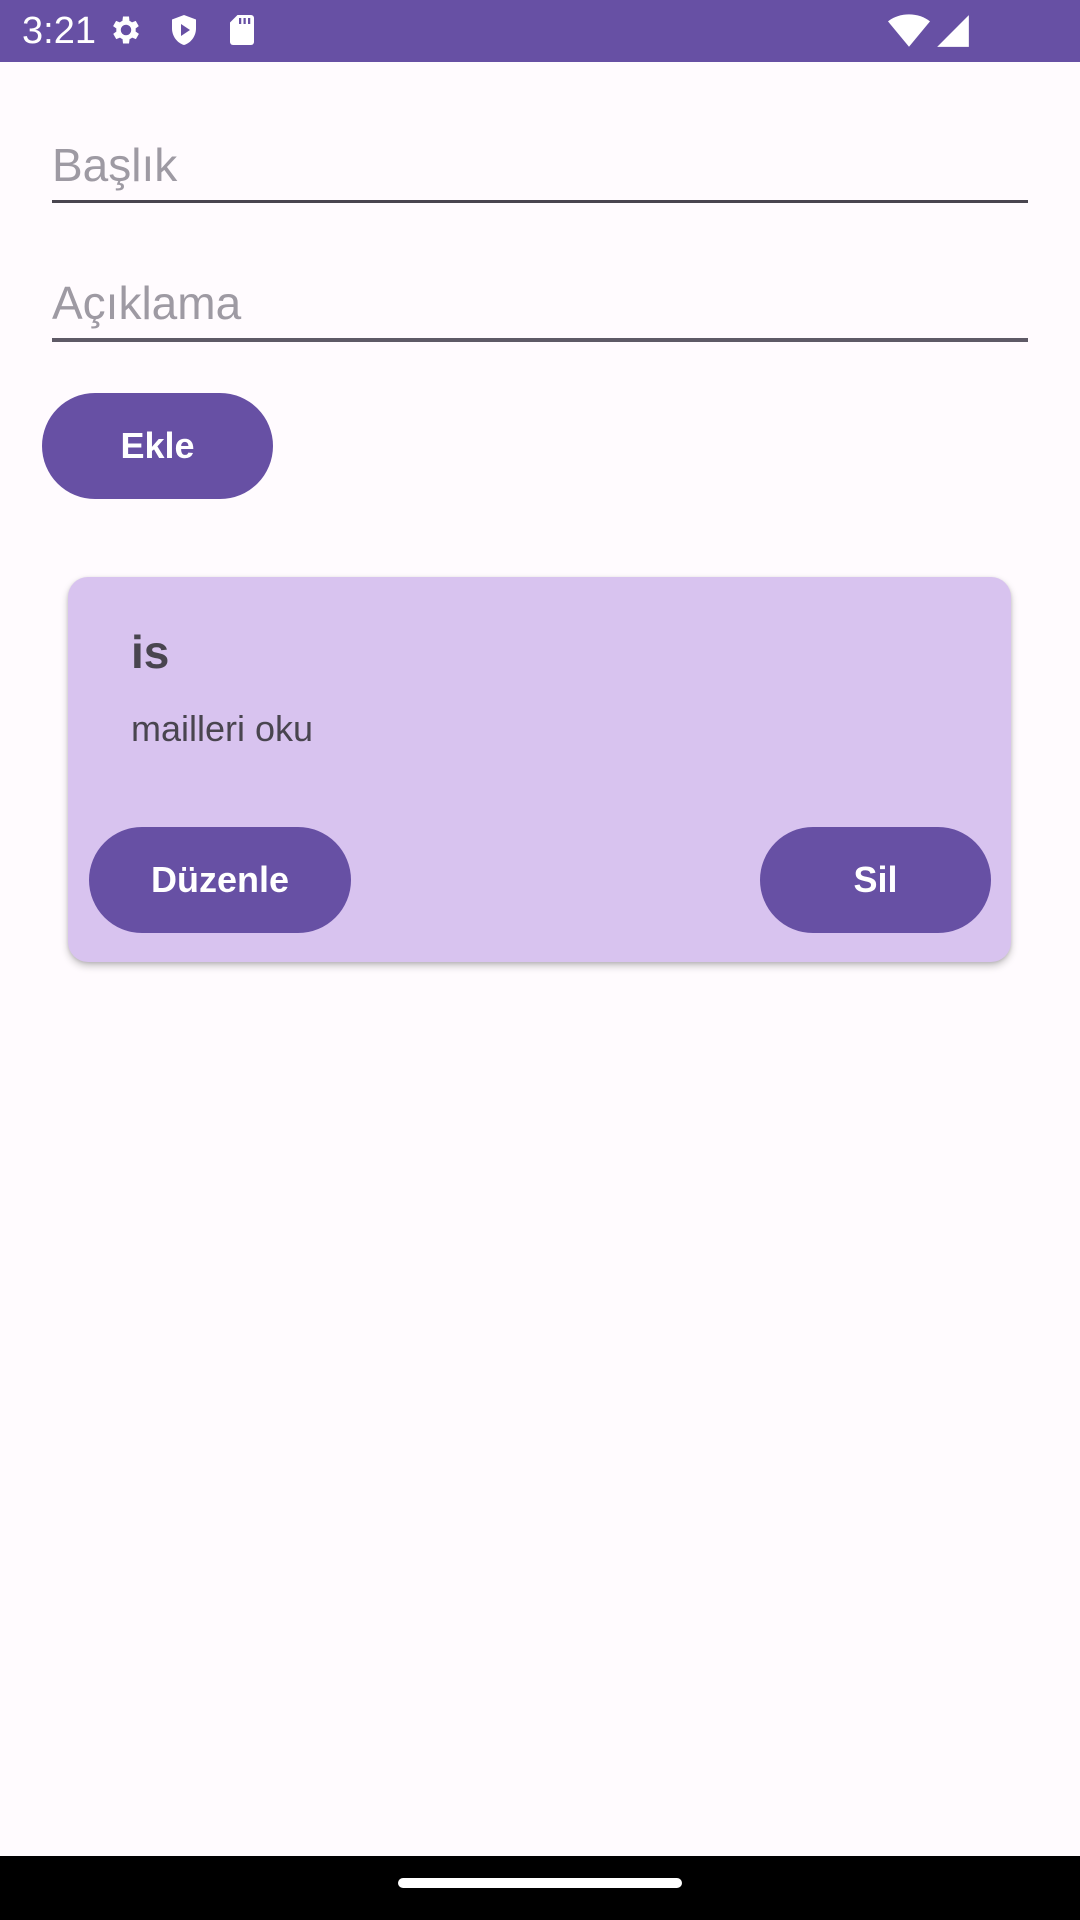 The image size is (1080, 1920). What do you see at coordinates (59, 31) in the screenshot?
I see `status-time: 3:21` at bounding box center [59, 31].